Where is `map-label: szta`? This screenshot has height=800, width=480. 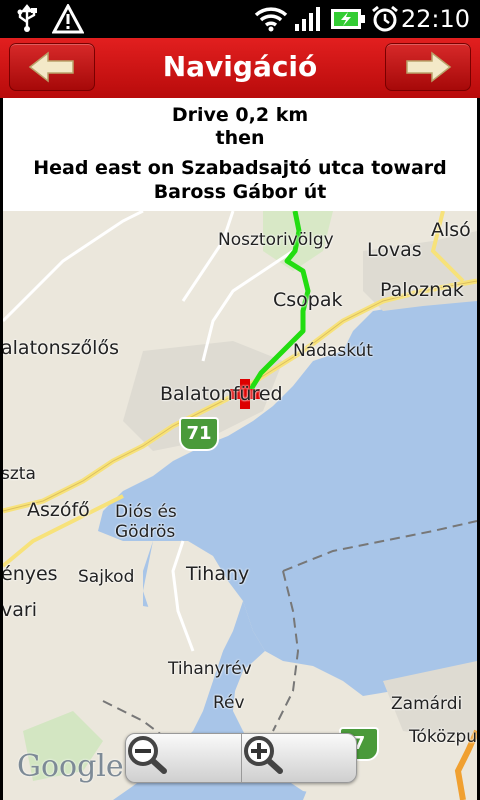
map-label: szta is located at coordinates (19, 474).